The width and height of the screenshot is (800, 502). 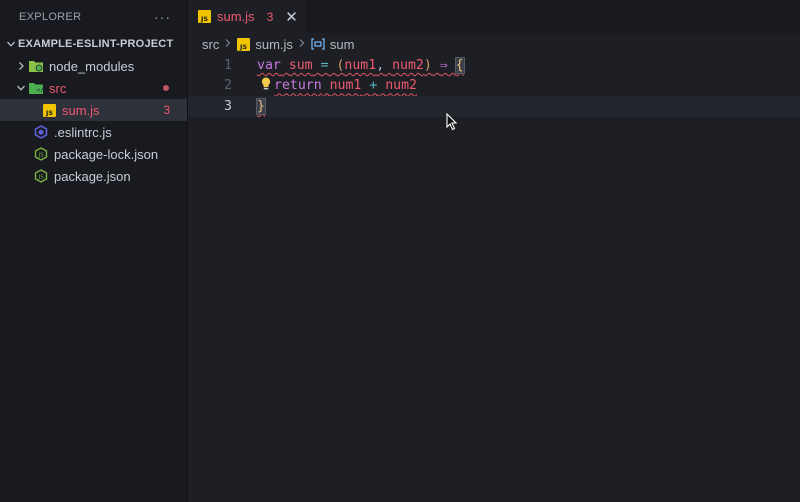 I want to click on explorer-title: EXPLORER, so click(x=50, y=16).